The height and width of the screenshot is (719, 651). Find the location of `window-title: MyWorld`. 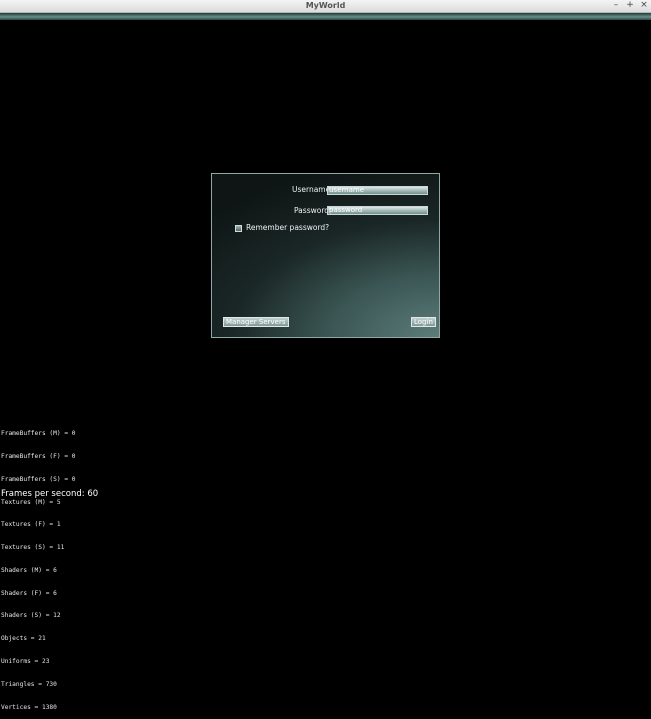

window-title: MyWorld is located at coordinates (325, 5).